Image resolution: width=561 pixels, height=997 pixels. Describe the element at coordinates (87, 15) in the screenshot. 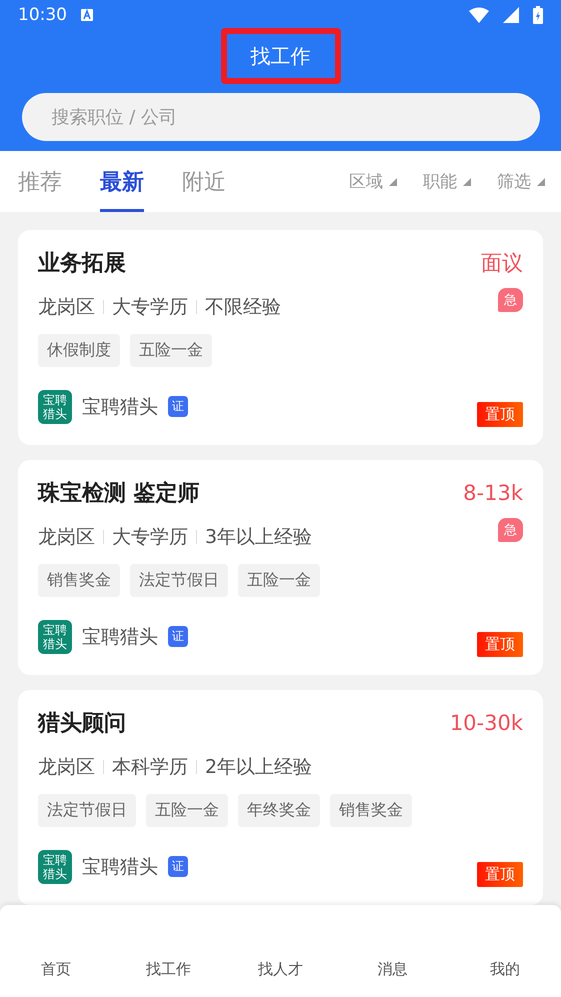

I see `notification-icon` at that location.